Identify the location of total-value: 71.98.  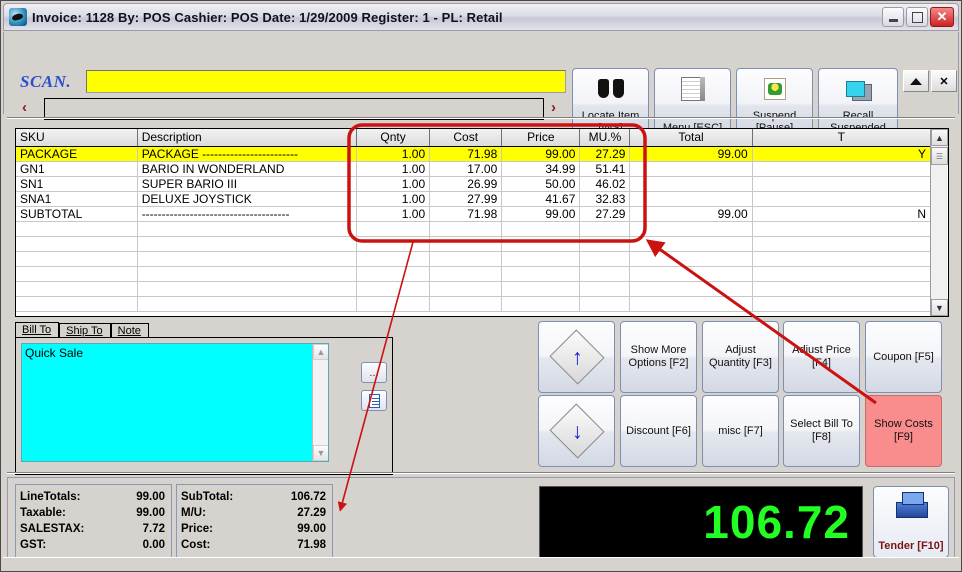
(311, 545).